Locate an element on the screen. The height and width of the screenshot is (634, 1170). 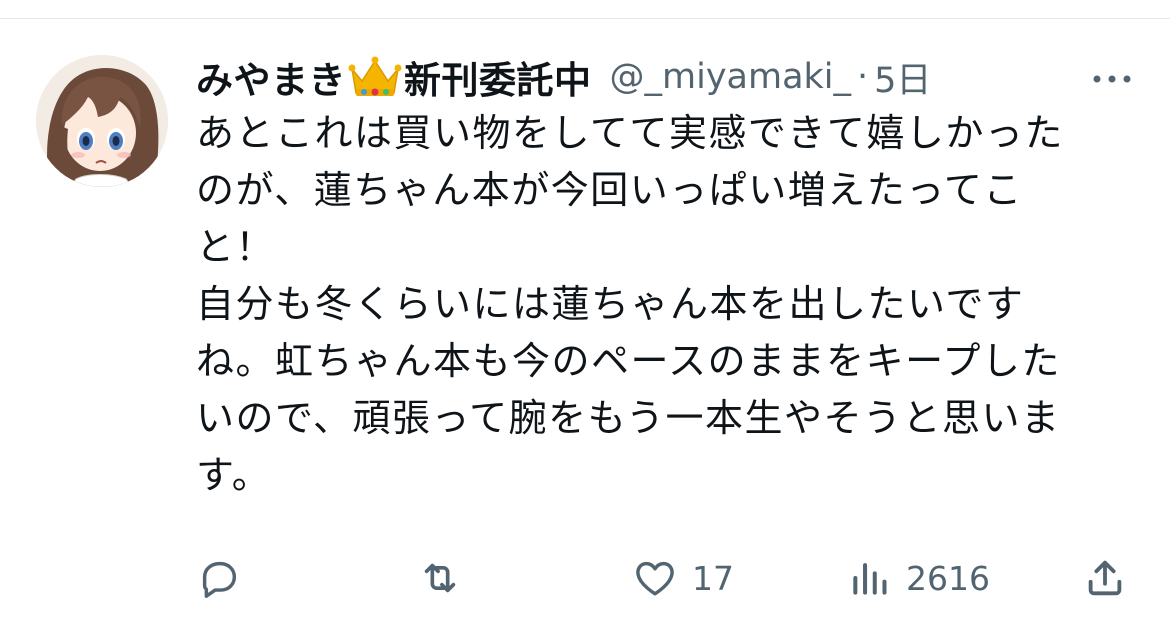
crown-icon is located at coordinates (375, 77).